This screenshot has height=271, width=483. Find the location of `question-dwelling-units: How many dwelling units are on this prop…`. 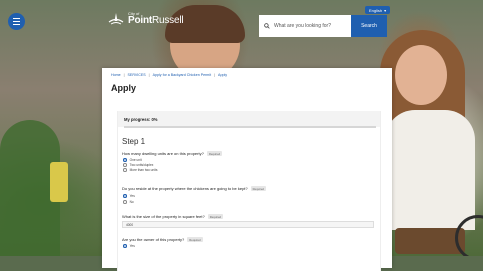

question-dwelling-units: How many dwelling units are on this prop… is located at coordinates (172, 153).